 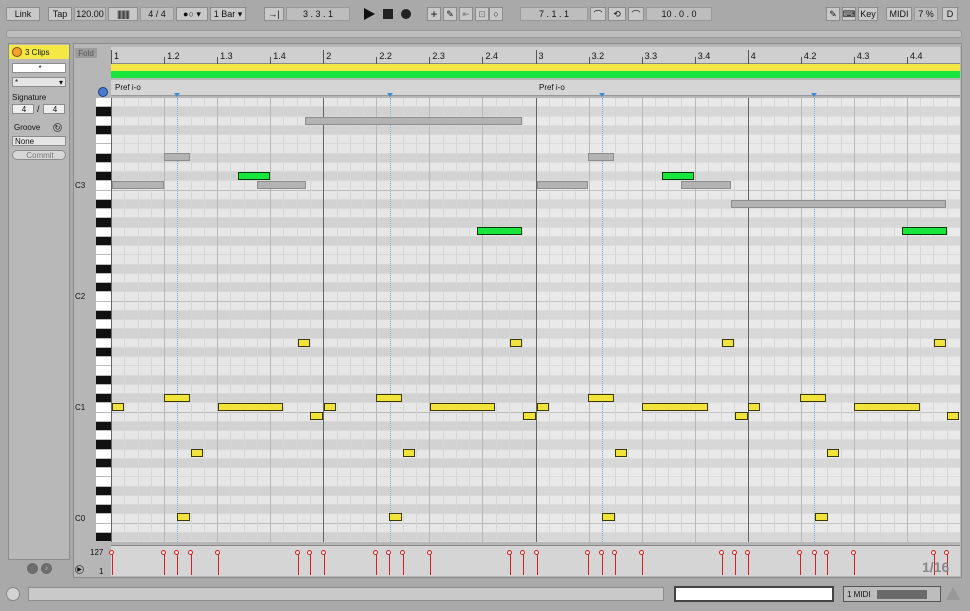 I want to click on clip-name-field: *, so click(x=39, y=68).